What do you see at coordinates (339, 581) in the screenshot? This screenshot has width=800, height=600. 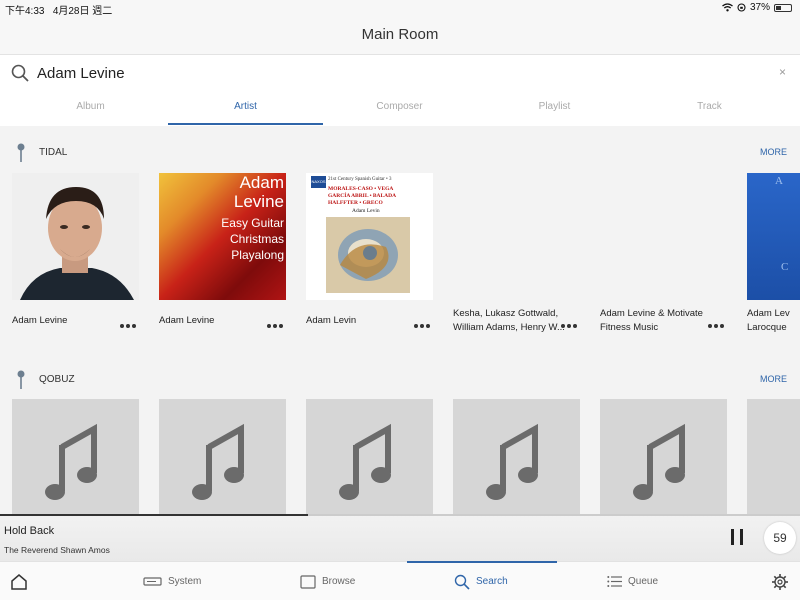 I see `nav-label: Browse` at bounding box center [339, 581].